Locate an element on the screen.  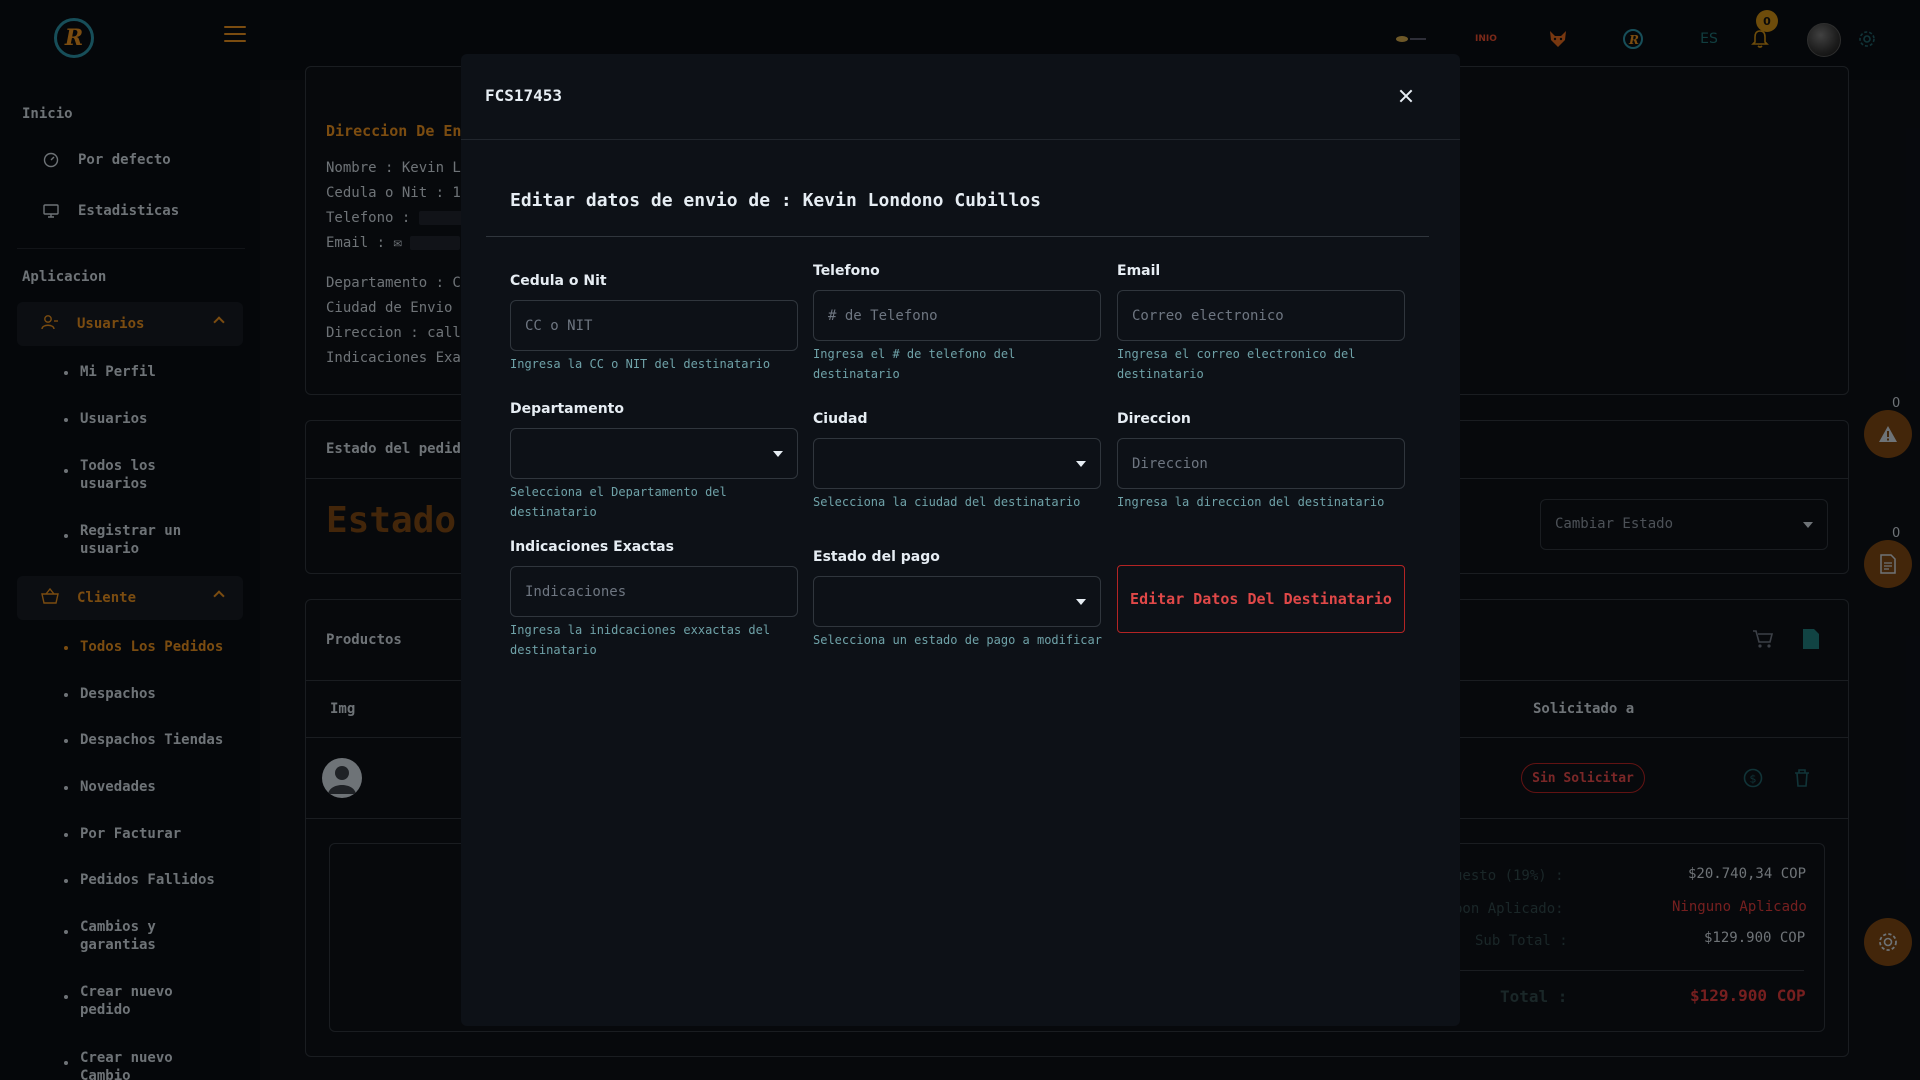
cedula-label: Cedula o Nit is located at coordinates (558, 281).